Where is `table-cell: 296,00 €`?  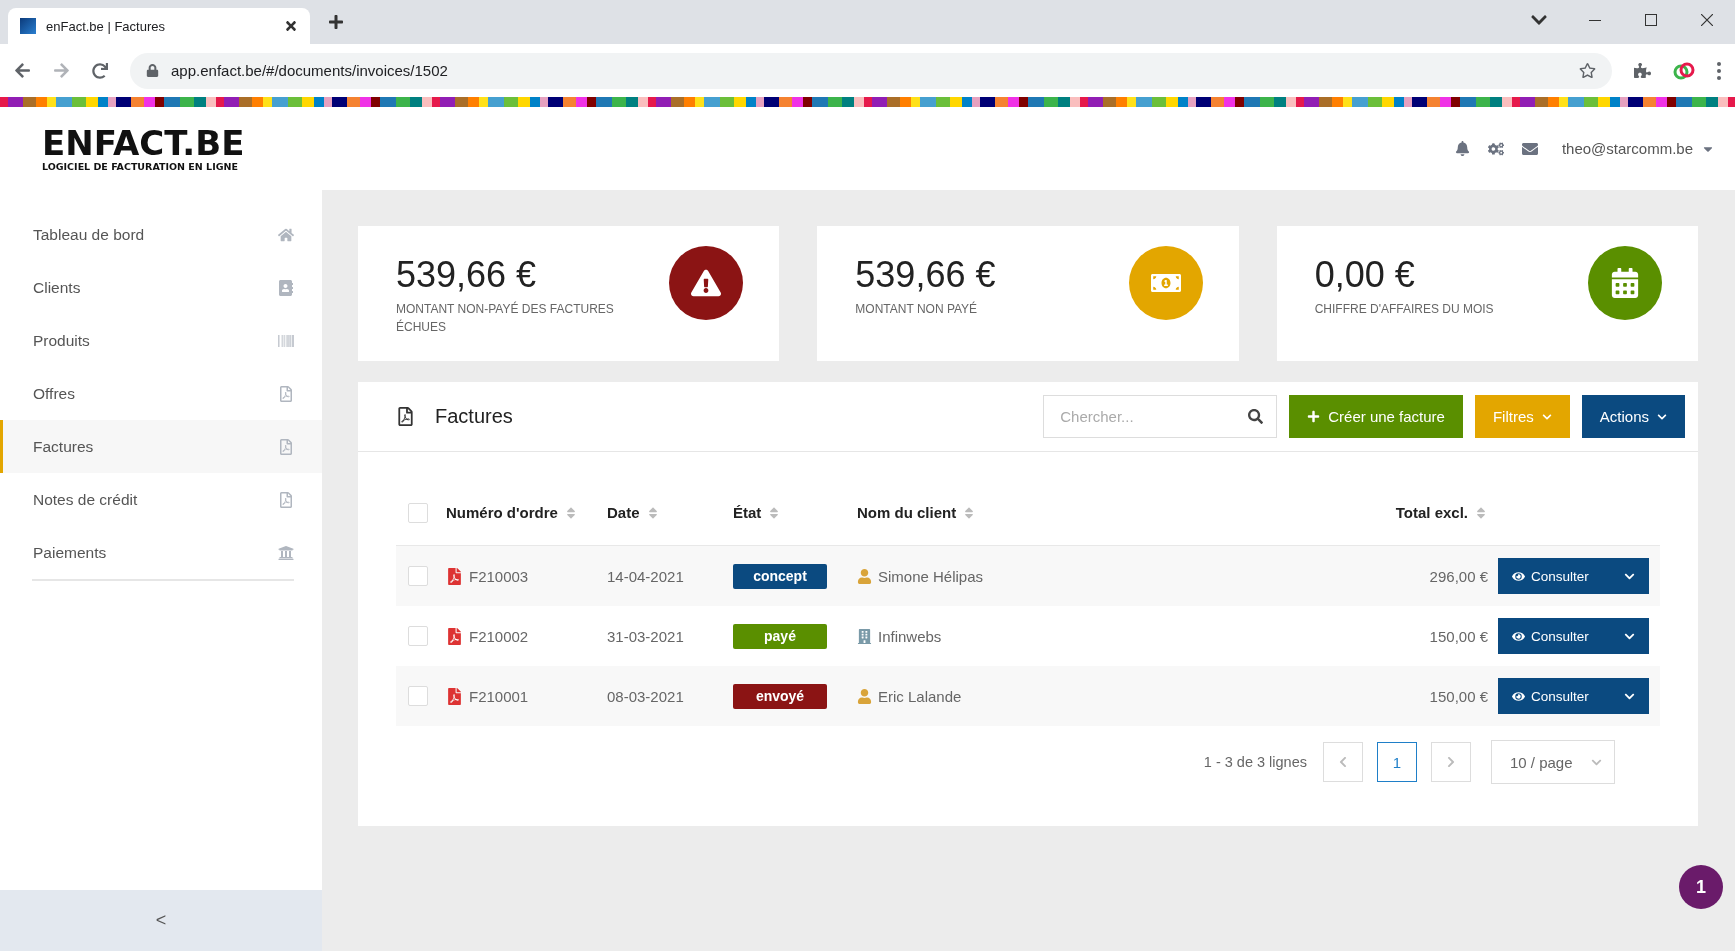 table-cell: 296,00 € is located at coordinates (1458, 576).